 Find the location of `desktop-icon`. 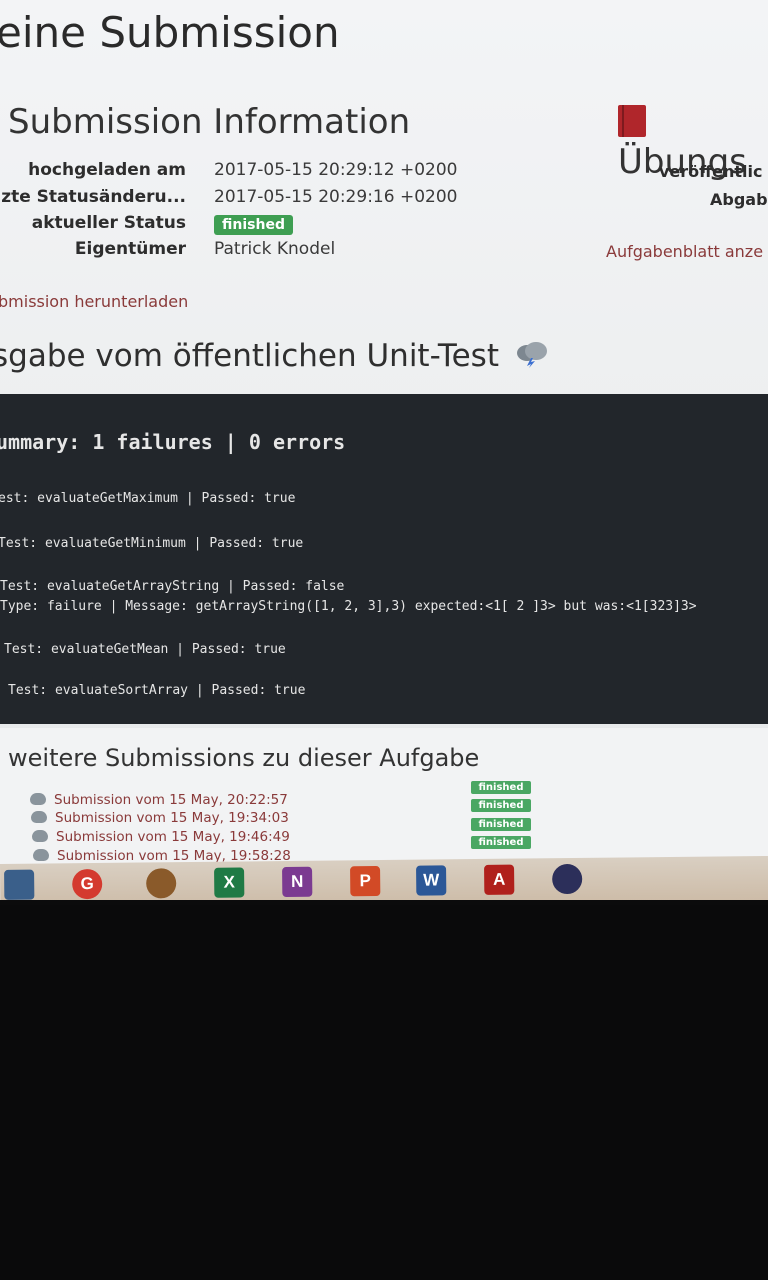

desktop-icon is located at coordinates (19, 884).